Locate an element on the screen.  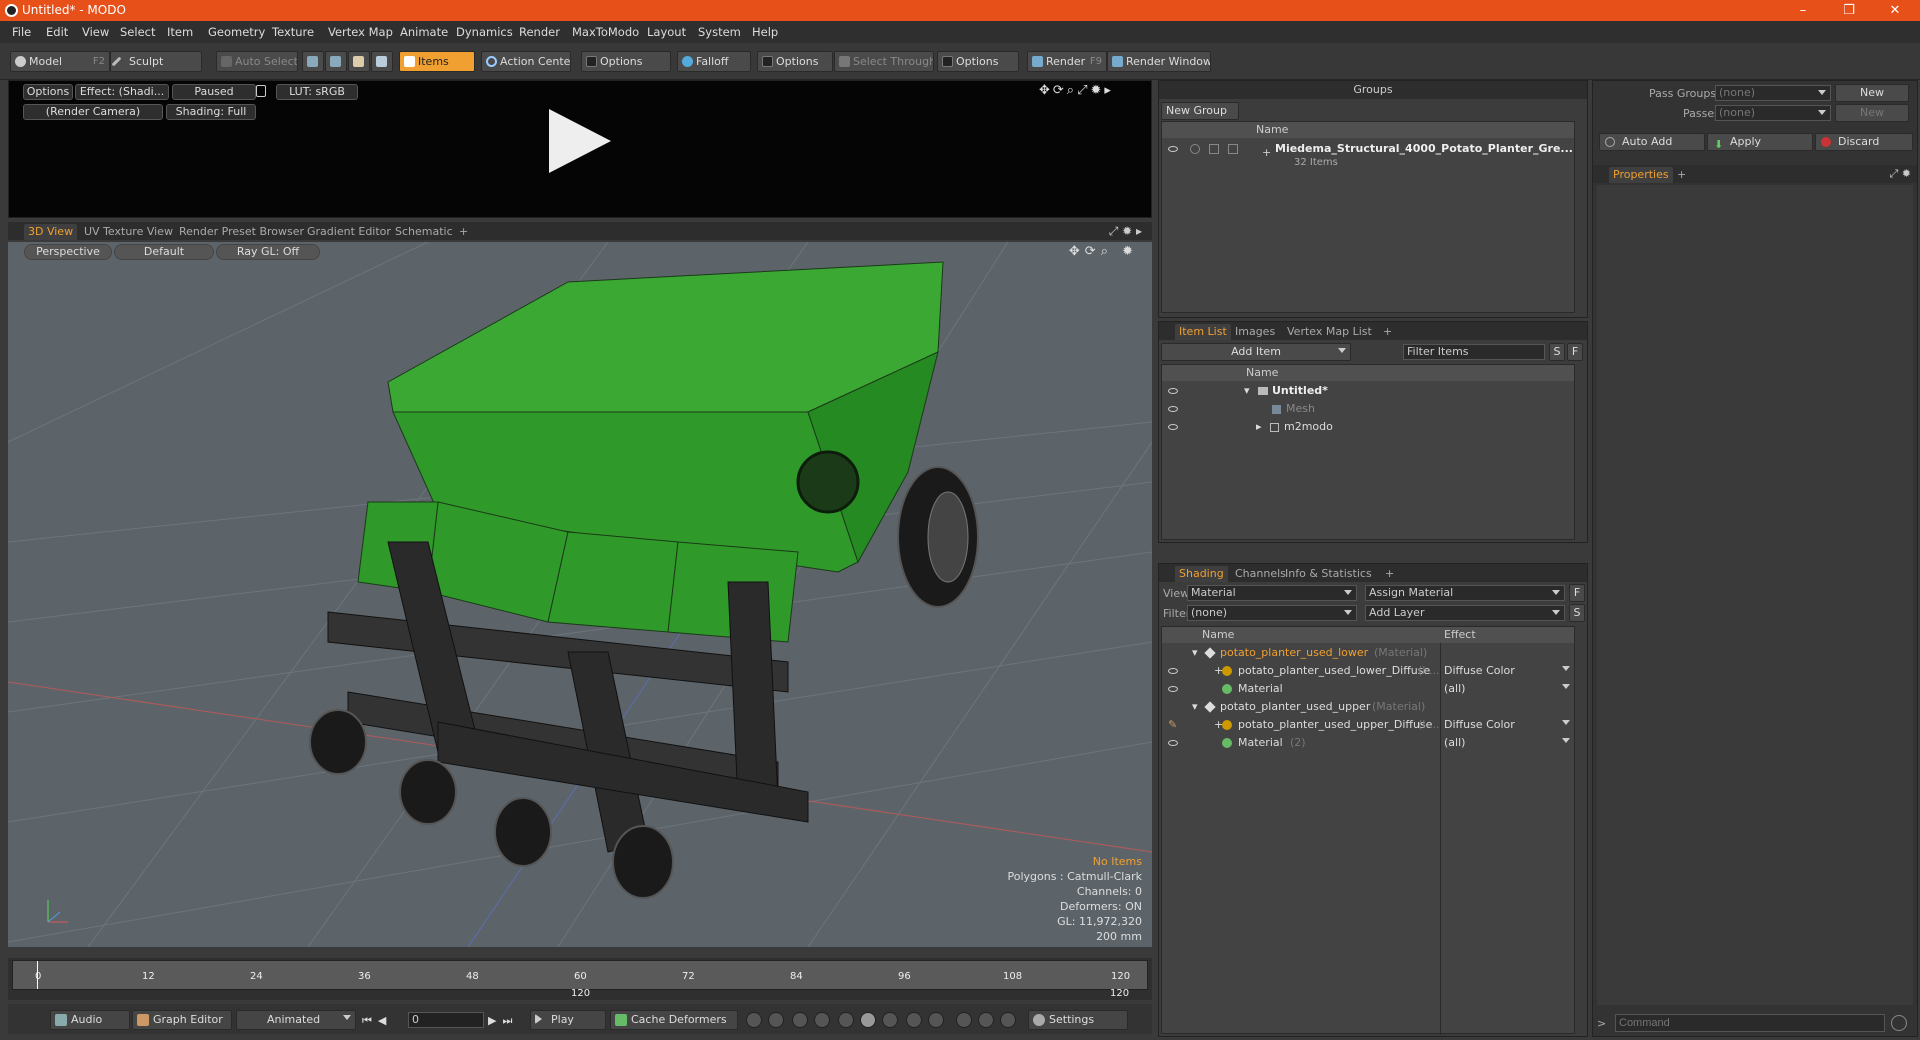
render-toggle-icon is located at coordinates (1195, 149).